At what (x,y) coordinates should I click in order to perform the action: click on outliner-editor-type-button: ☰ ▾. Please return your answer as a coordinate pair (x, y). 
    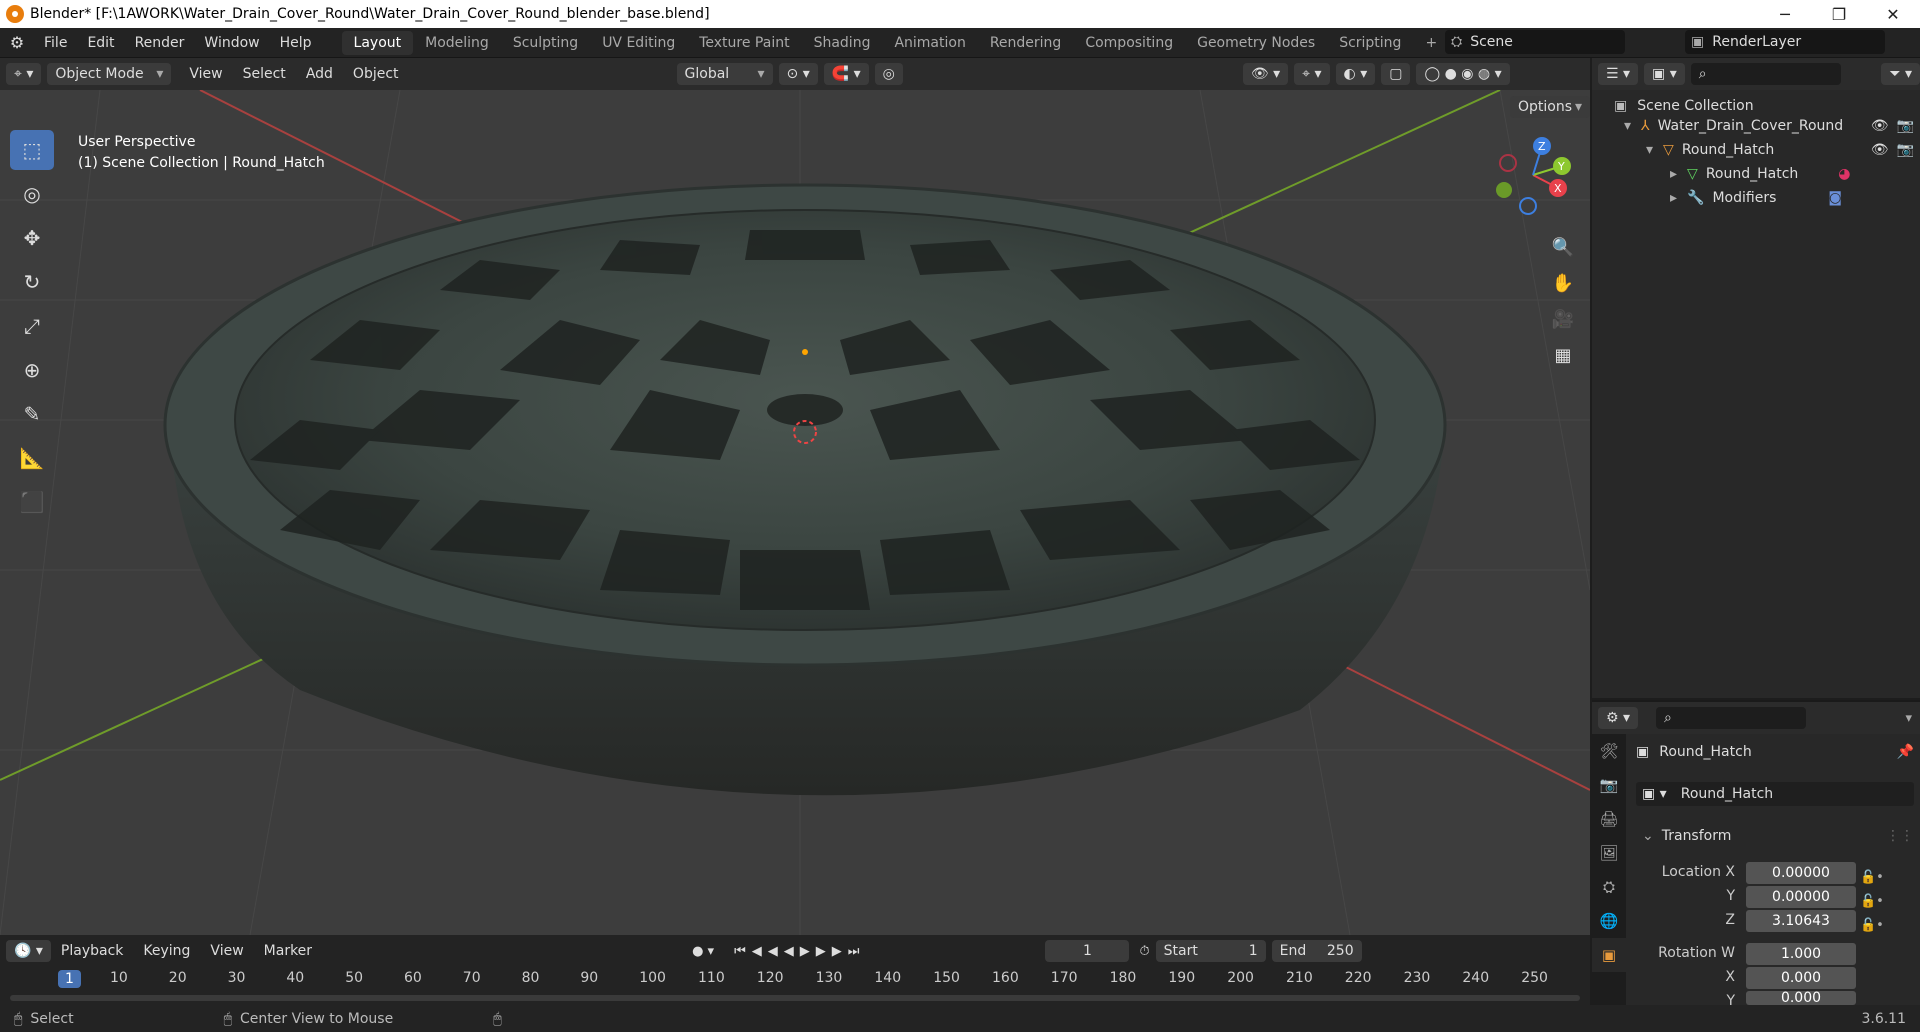
    Looking at the image, I should click on (1618, 74).